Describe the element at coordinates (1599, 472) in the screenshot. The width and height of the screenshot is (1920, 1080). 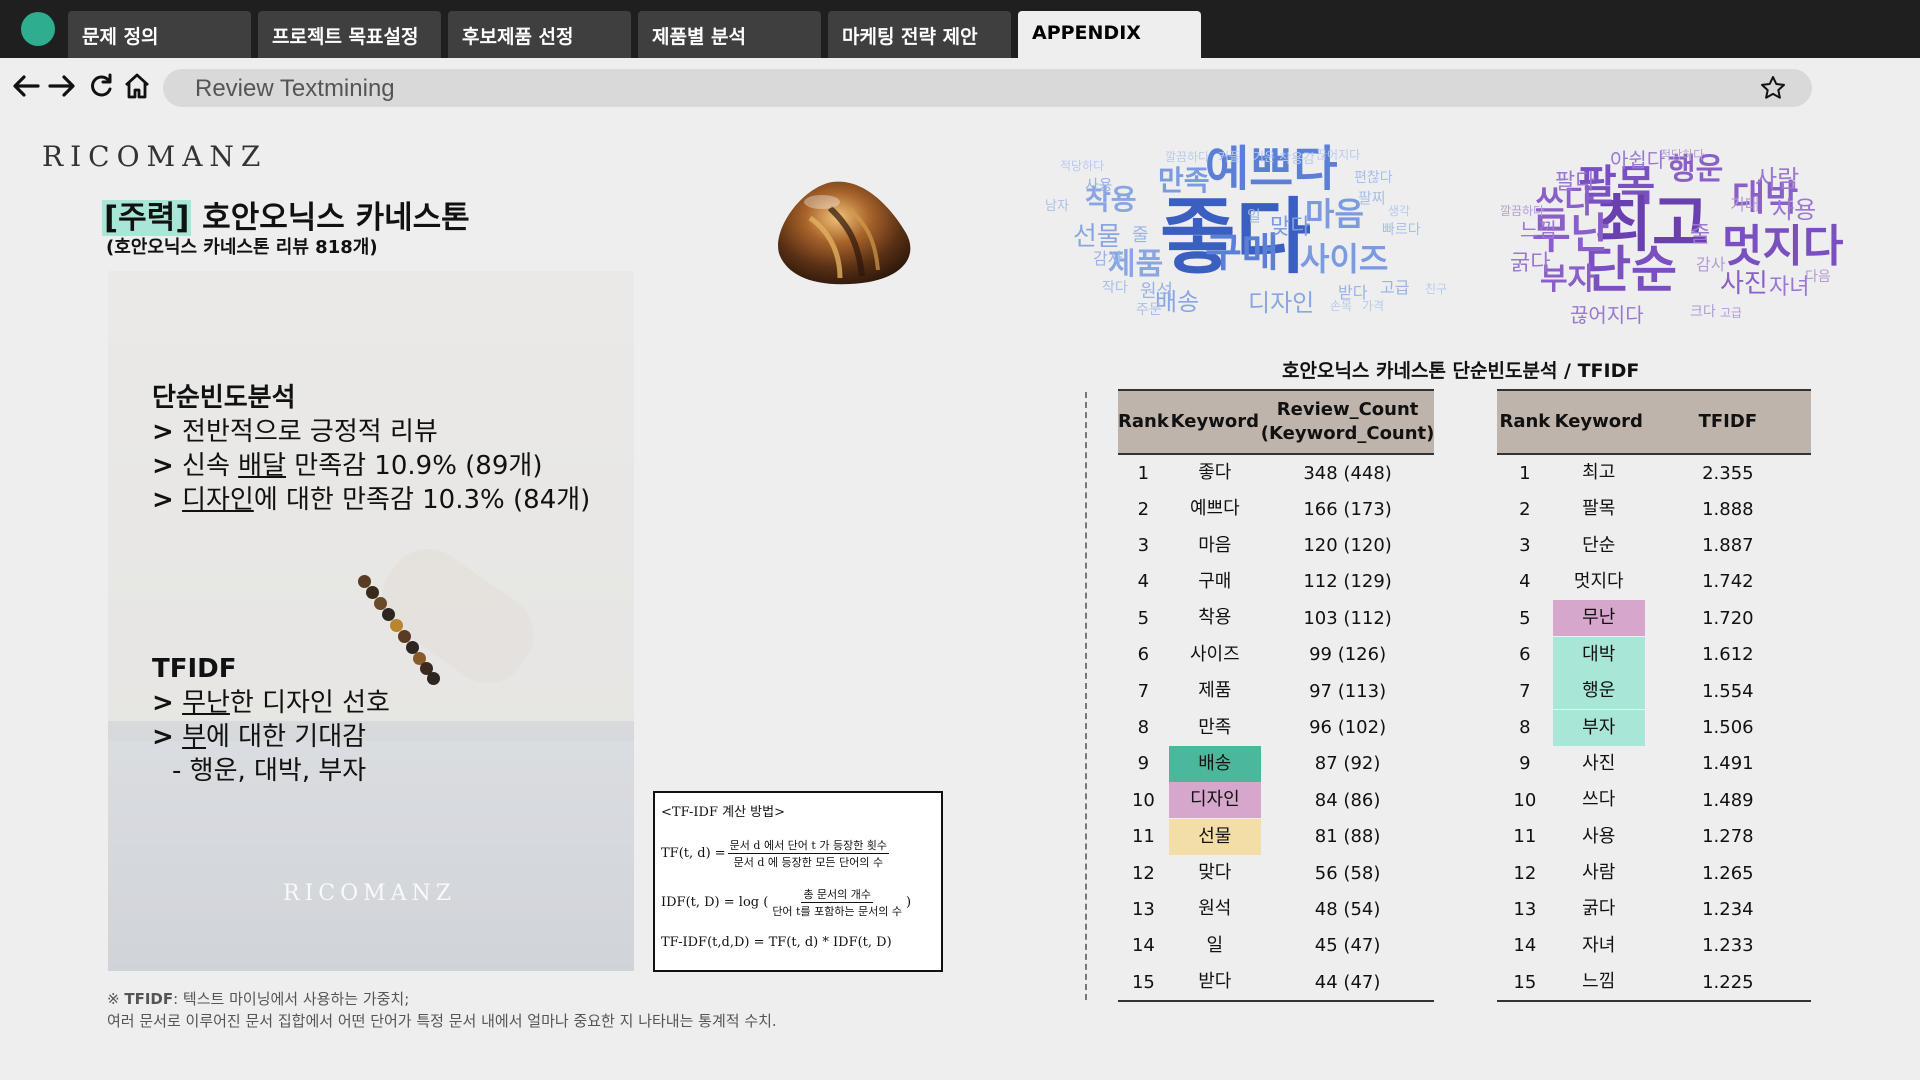
I see `keyword-cell: 최고` at that location.